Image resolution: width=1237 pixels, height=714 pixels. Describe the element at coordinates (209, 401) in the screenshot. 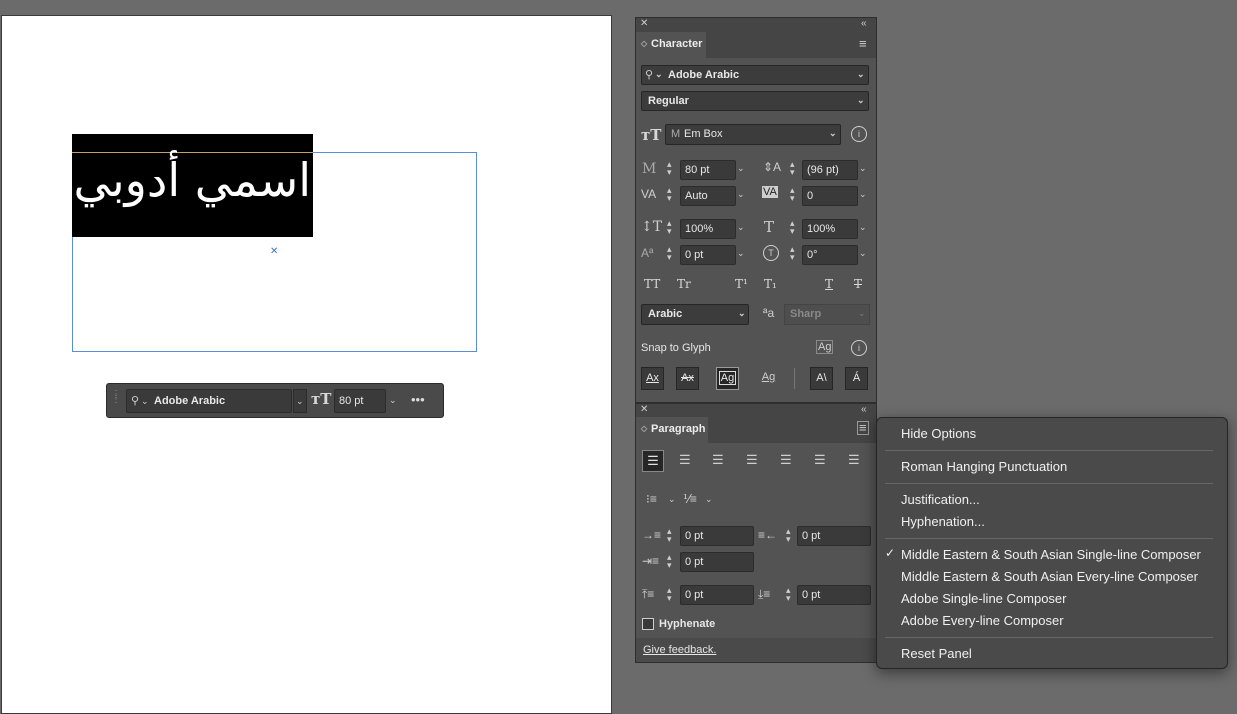

I see `ctx-font-family-field: ⚲ ⌄ Adobe Arabic` at that location.